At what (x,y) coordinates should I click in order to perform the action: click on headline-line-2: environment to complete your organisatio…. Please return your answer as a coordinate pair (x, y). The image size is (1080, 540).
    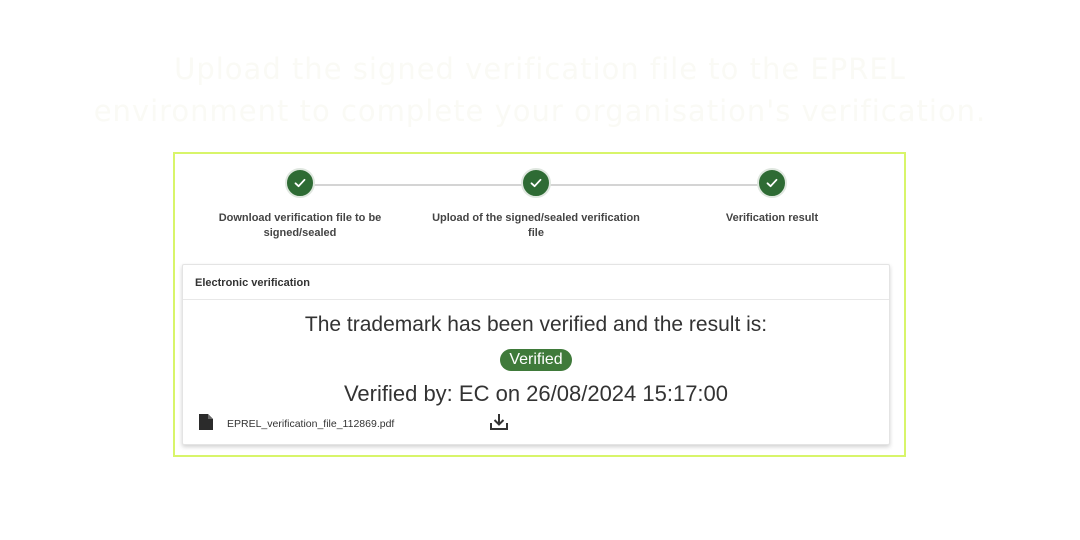
    Looking at the image, I should click on (540, 111).